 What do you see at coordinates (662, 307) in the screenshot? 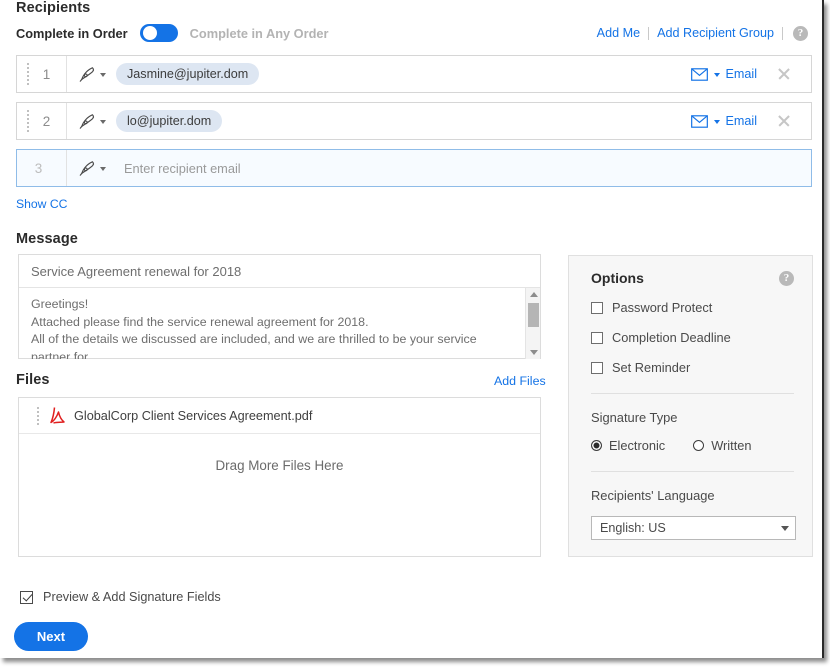
I see `option-label: Password Protect` at bounding box center [662, 307].